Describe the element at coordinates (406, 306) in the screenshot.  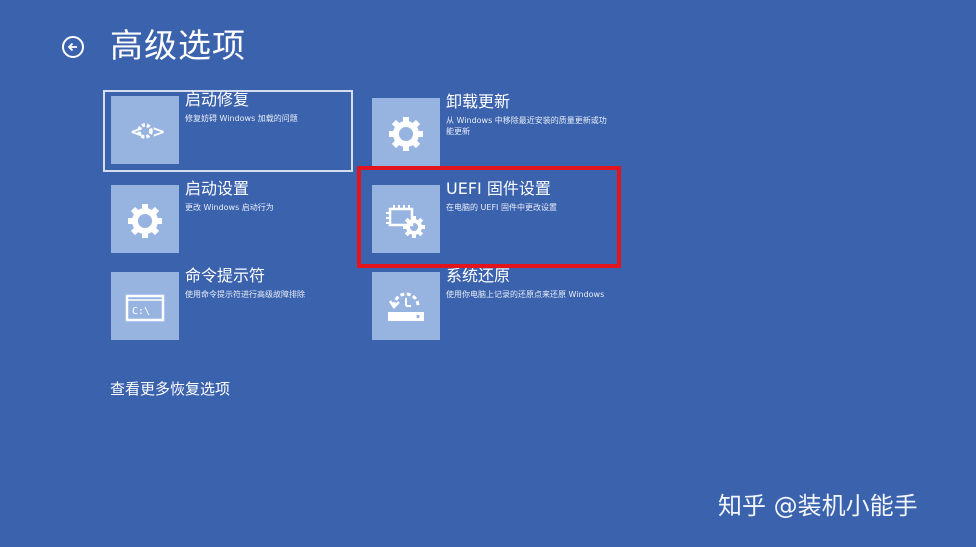
I see `system-restore-icon` at that location.